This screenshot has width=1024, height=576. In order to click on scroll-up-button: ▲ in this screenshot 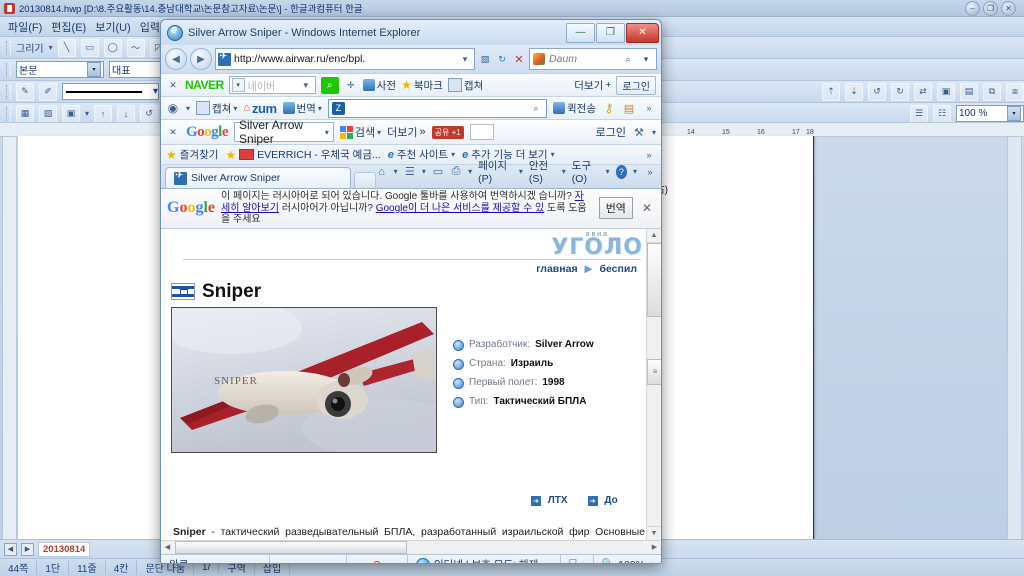, I will do `click(654, 236)`.